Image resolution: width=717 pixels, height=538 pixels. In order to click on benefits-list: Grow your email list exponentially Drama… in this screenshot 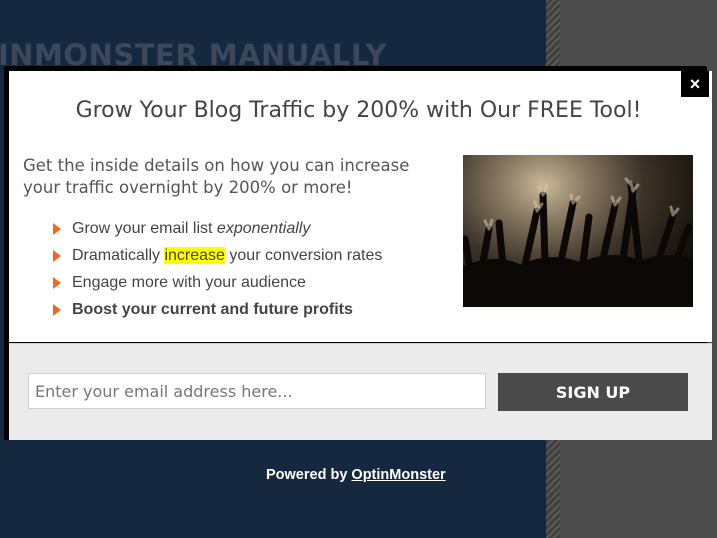, I will do `click(217, 270)`.